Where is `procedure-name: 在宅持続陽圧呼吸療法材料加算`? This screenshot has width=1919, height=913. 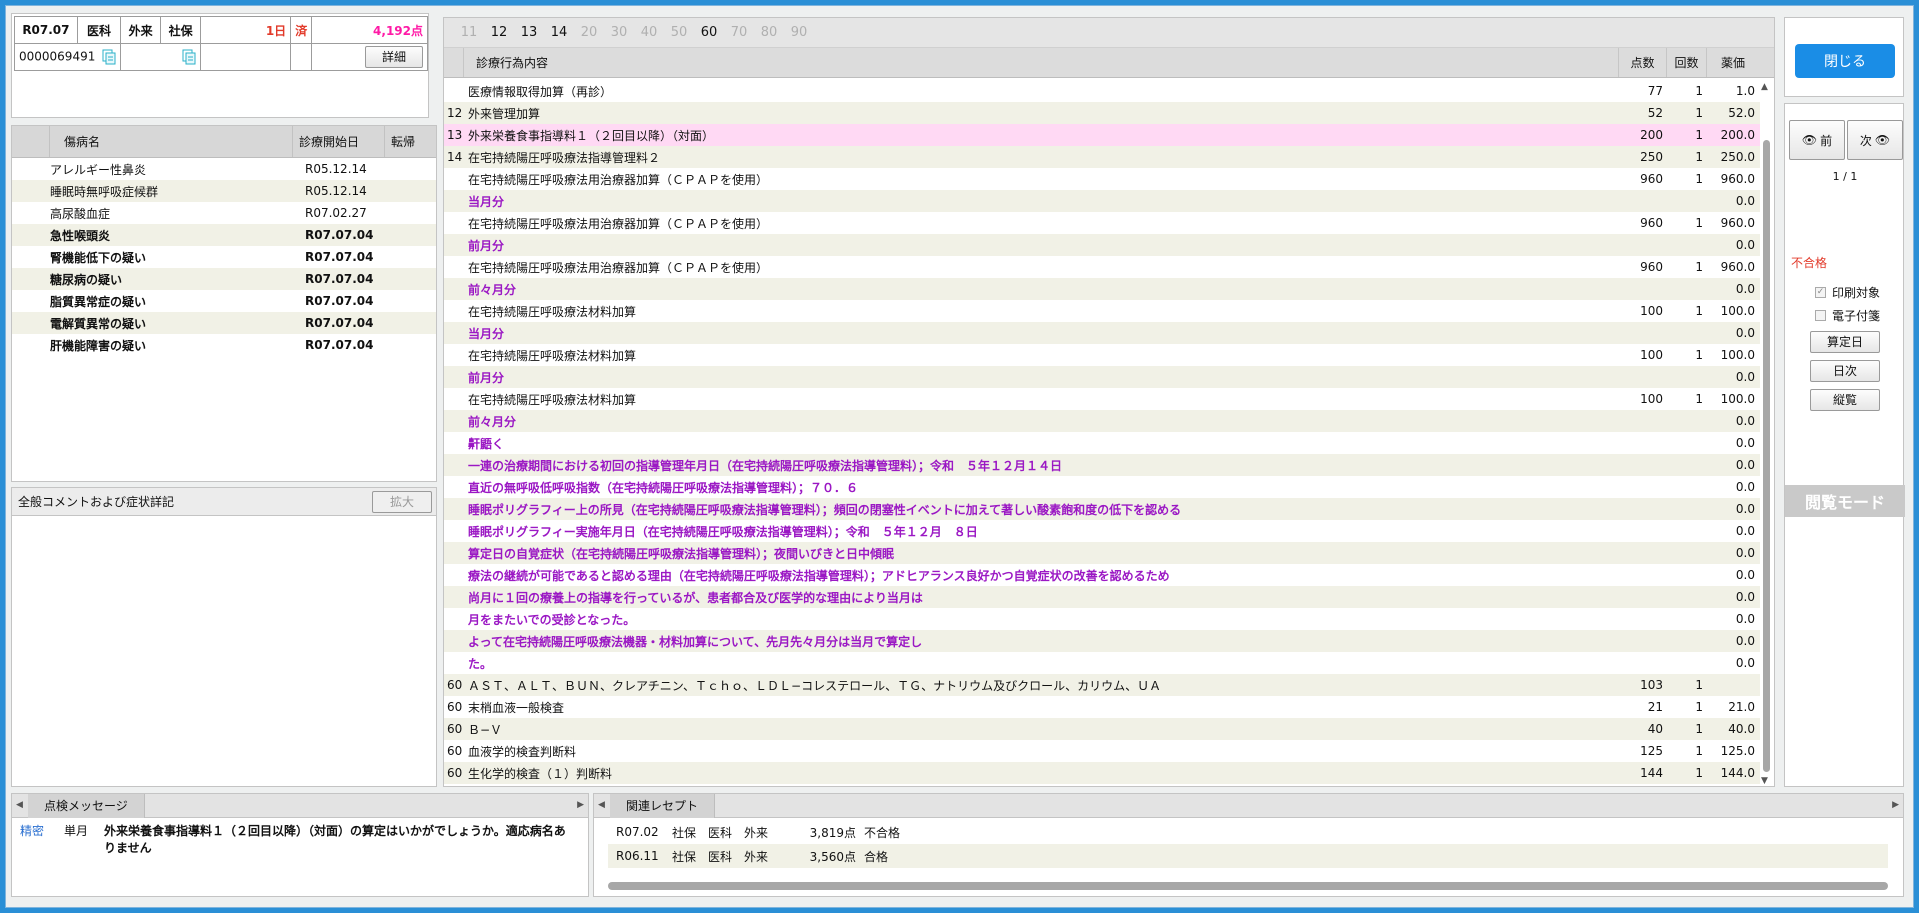 procedure-name: 在宅持続陽圧呼吸療法材料加算 is located at coordinates (552, 311).